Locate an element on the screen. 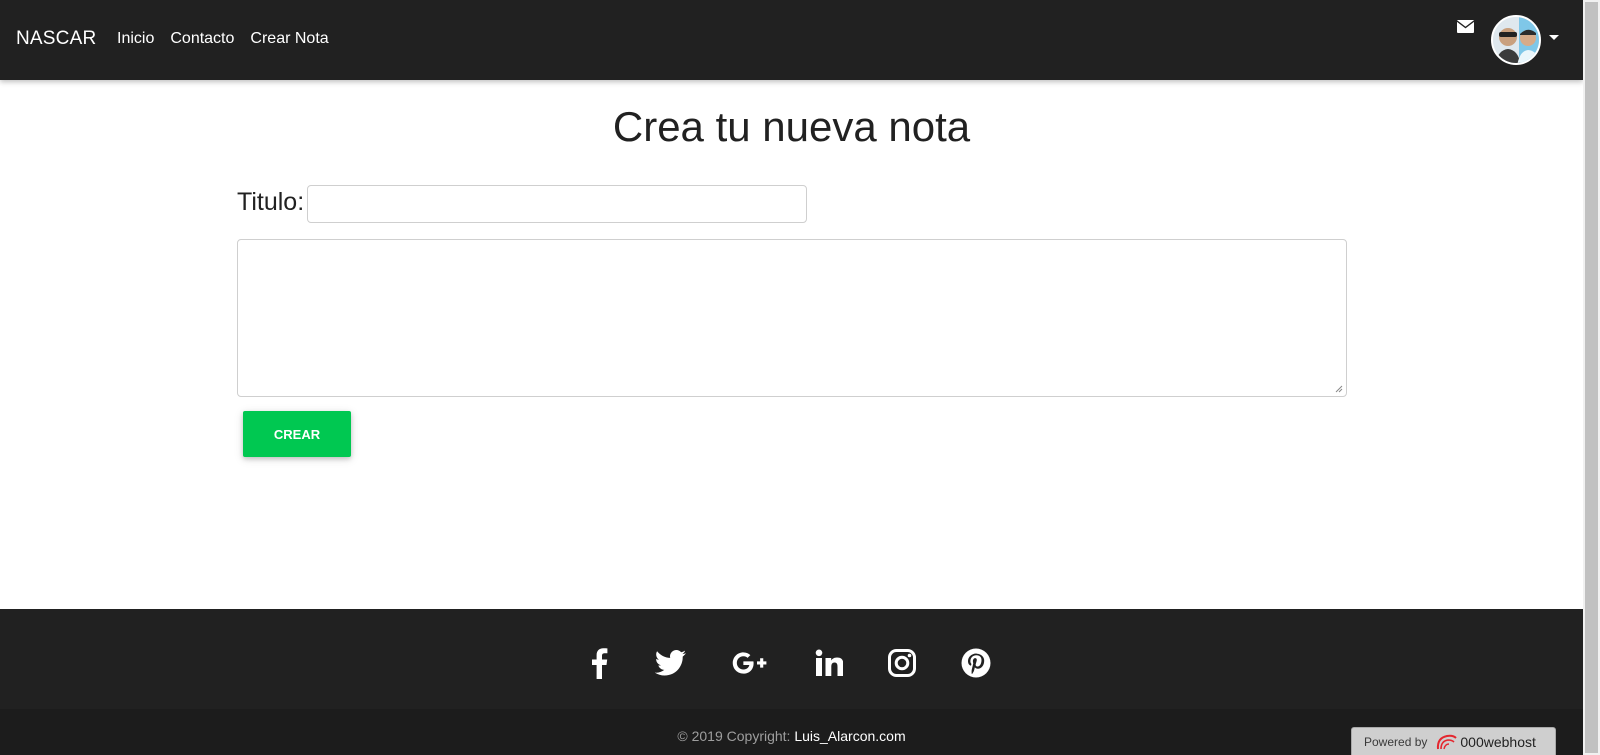 The width and height of the screenshot is (1600, 755). nav-link-contacto: Contacto is located at coordinates (202, 39).